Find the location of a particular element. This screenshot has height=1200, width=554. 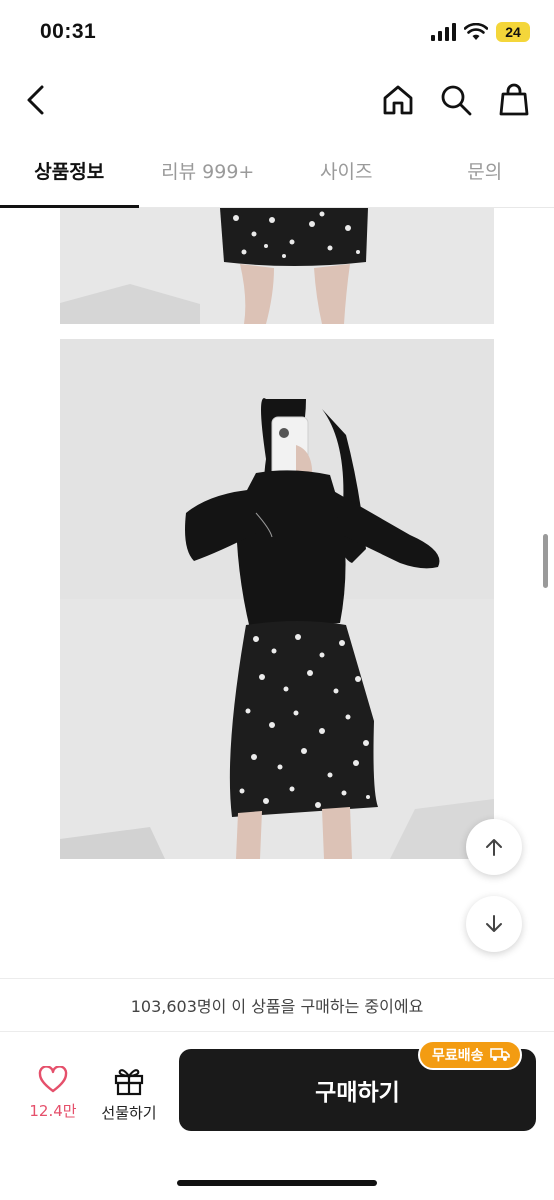

tab-reviews: 리뷰 999+ is located at coordinates (208, 172).